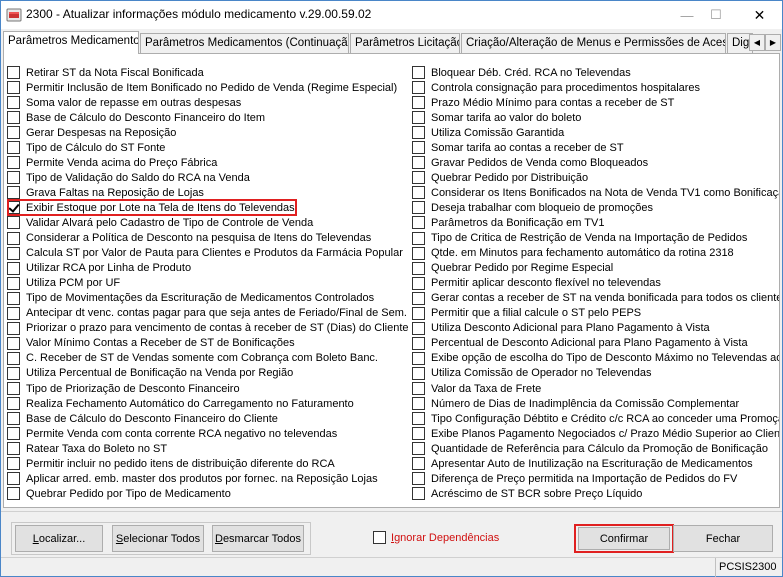 The width and height of the screenshot is (783, 577). Describe the element at coordinates (595, 177) in the screenshot. I see `option-row: Quebrar Pedido por Distribuição` at that location.